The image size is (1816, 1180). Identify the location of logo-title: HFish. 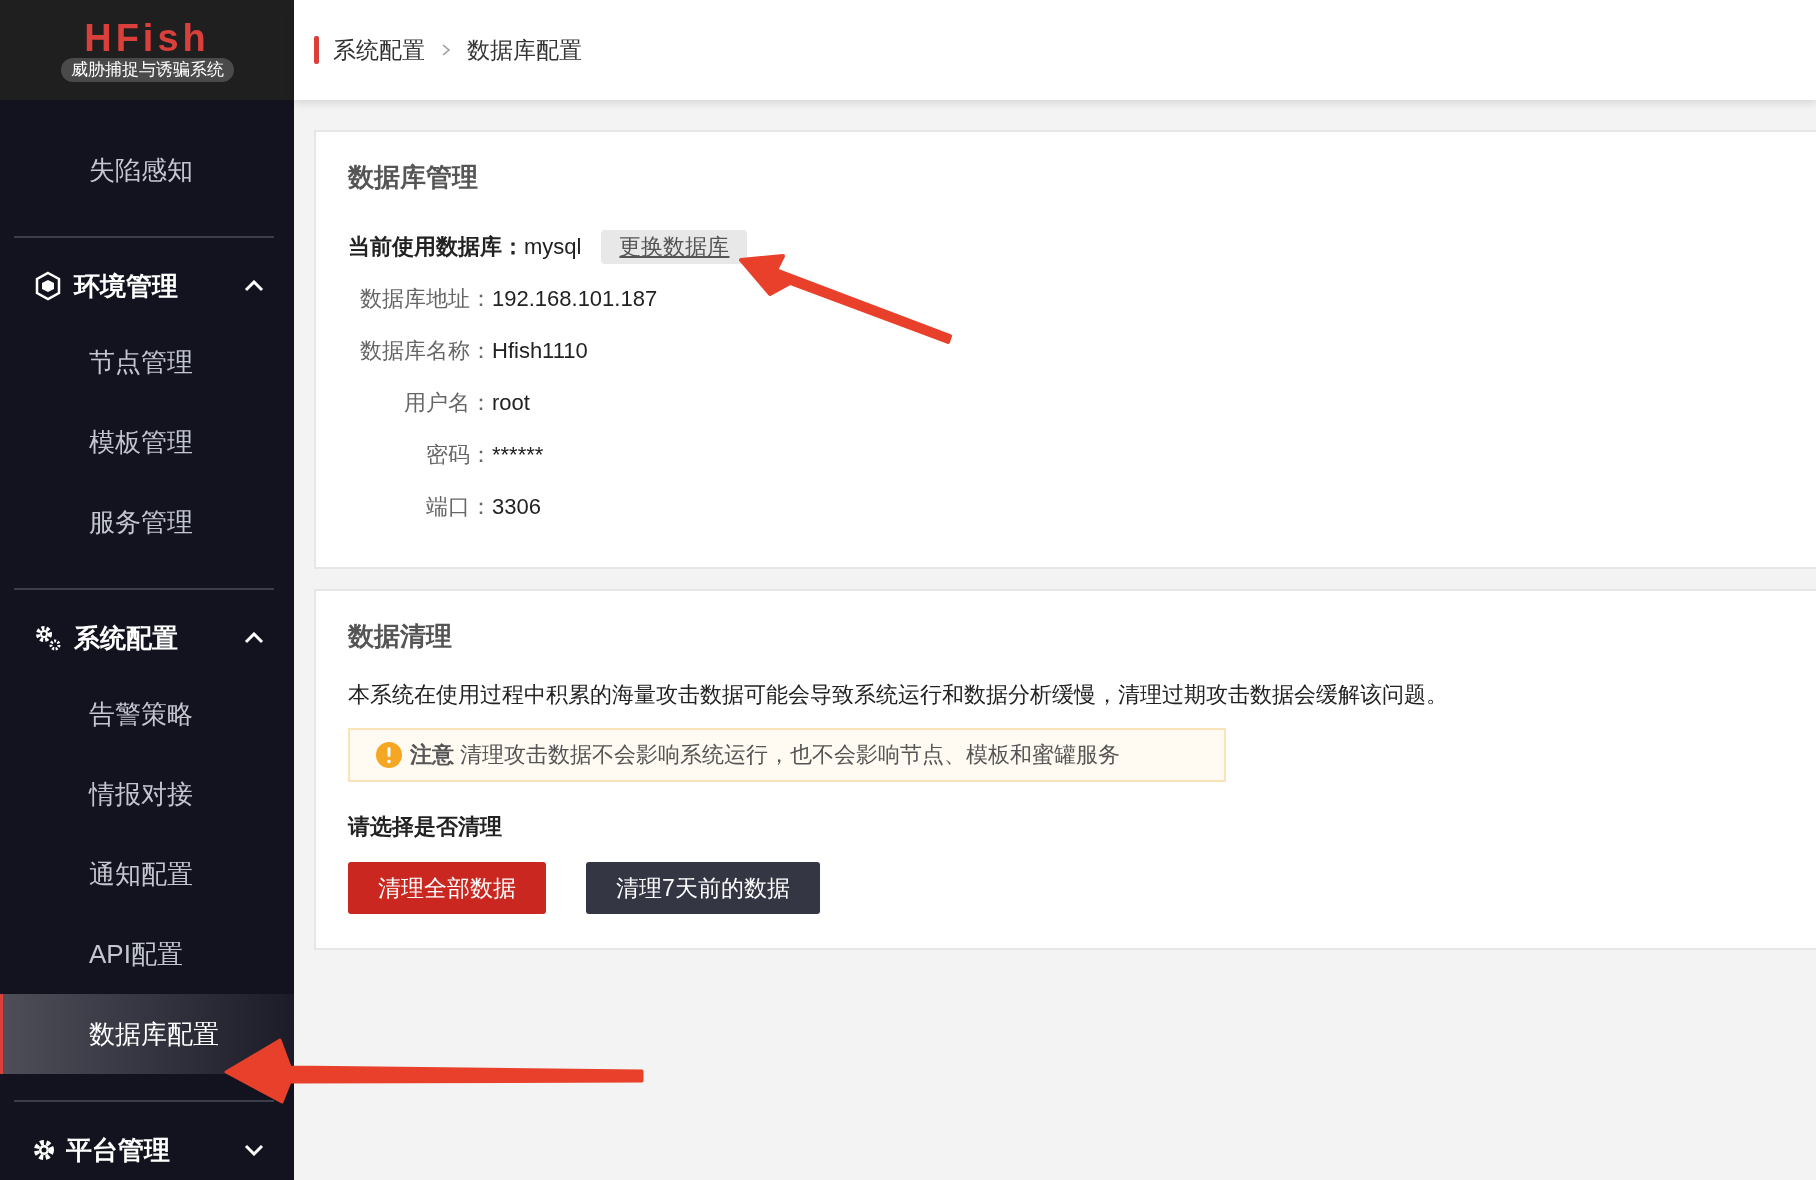
(147, 38).